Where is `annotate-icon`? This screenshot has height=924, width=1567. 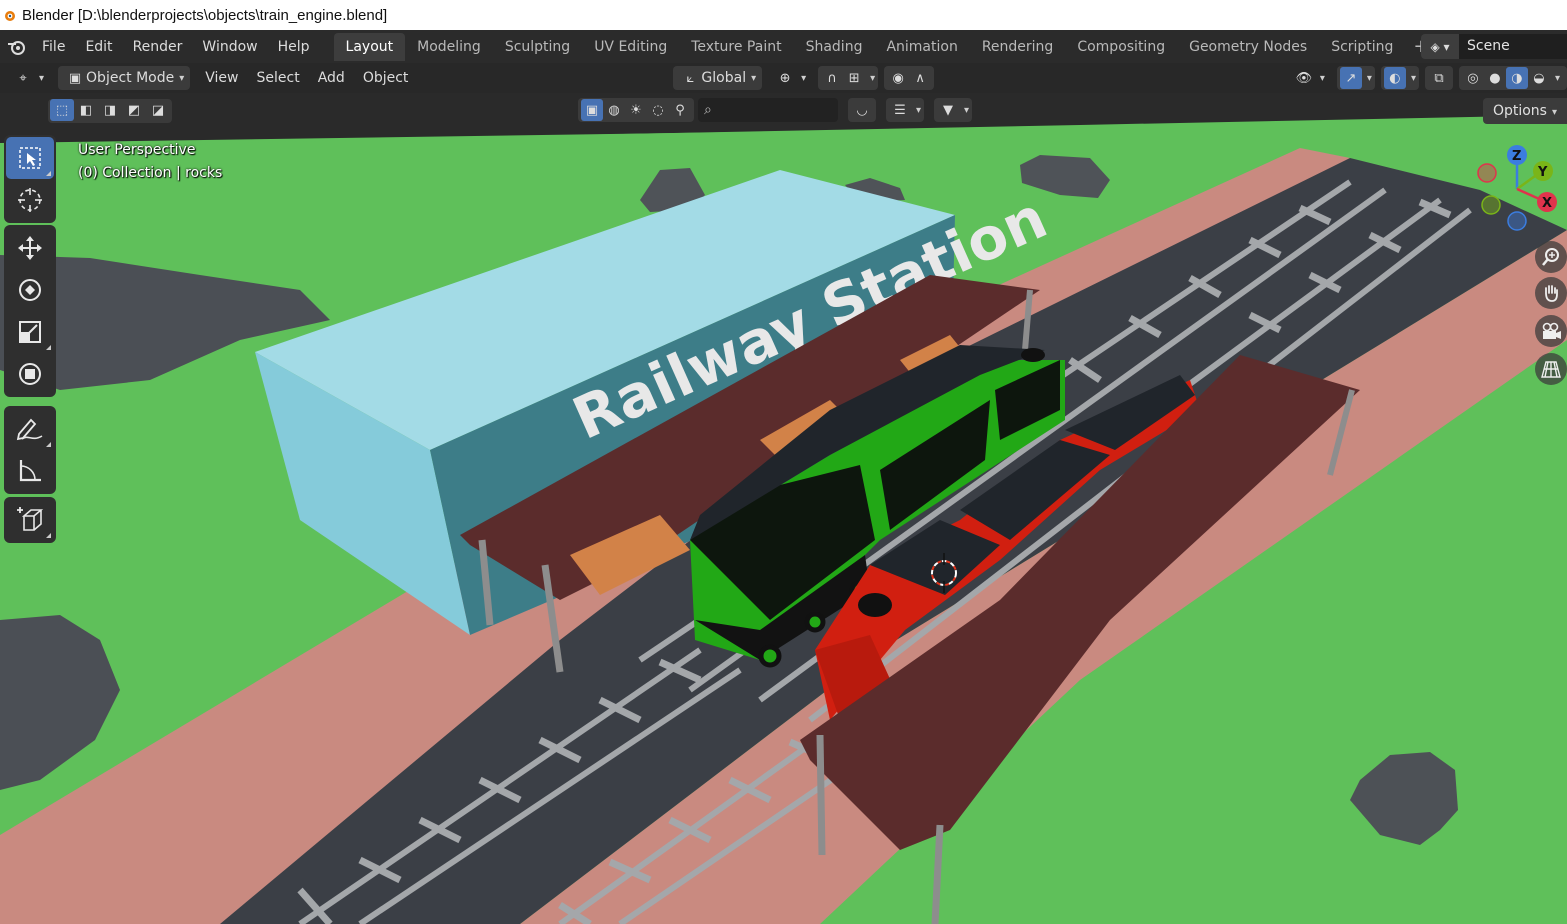
annotate-icon is located at coordinates (29, 429).